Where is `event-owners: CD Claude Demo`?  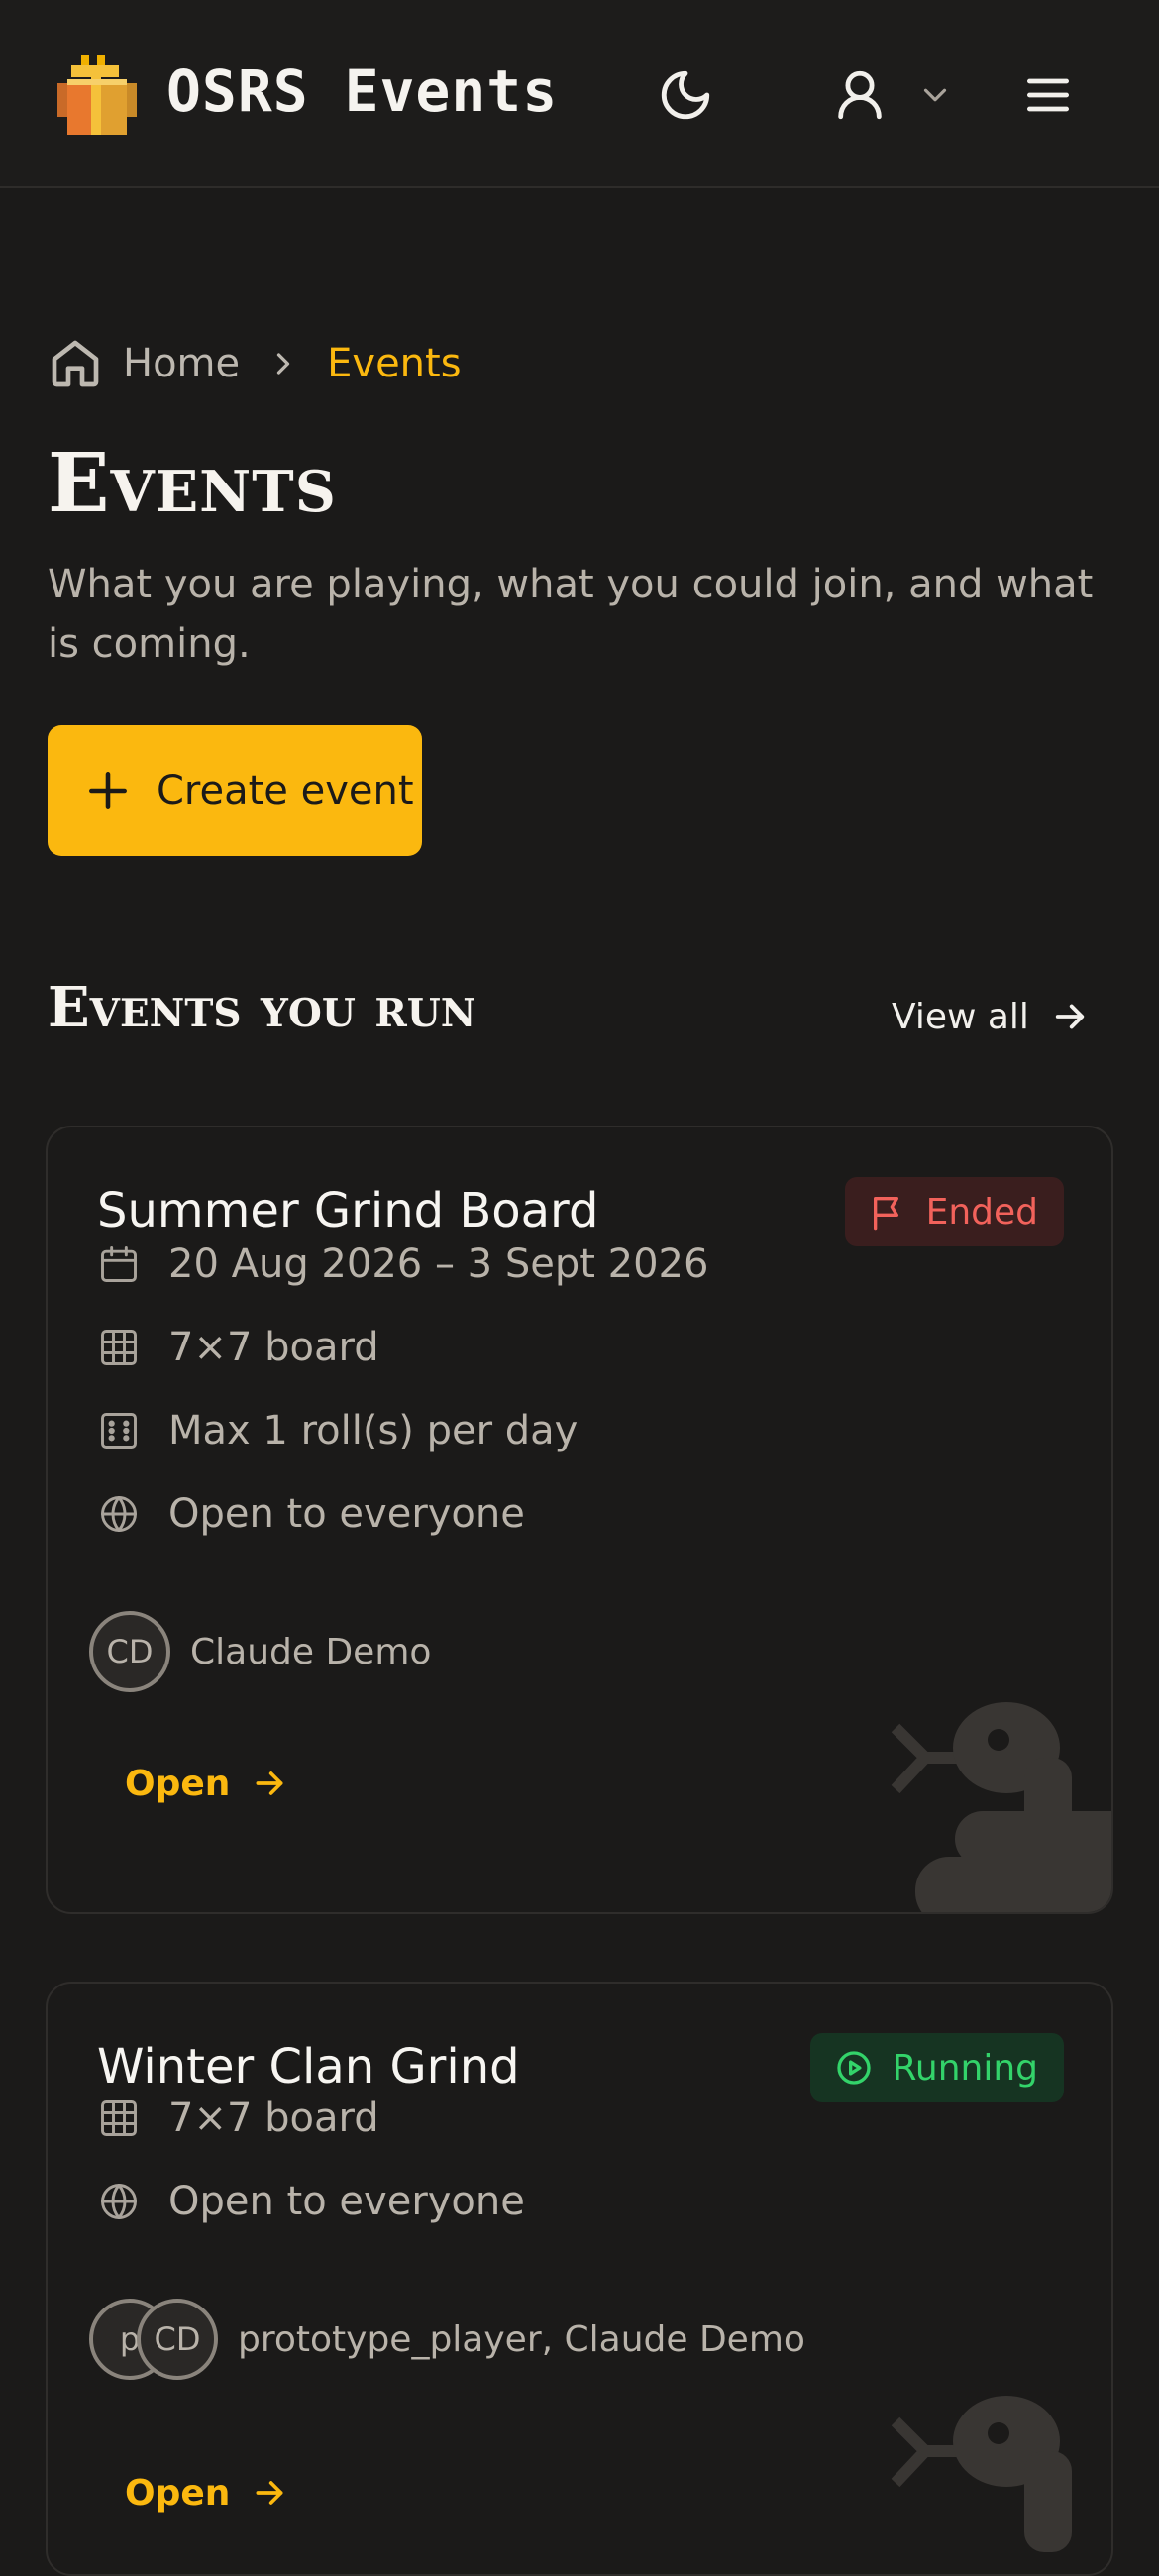
event-owners: CD Claude Demo is located at coordinates (260, 1651).